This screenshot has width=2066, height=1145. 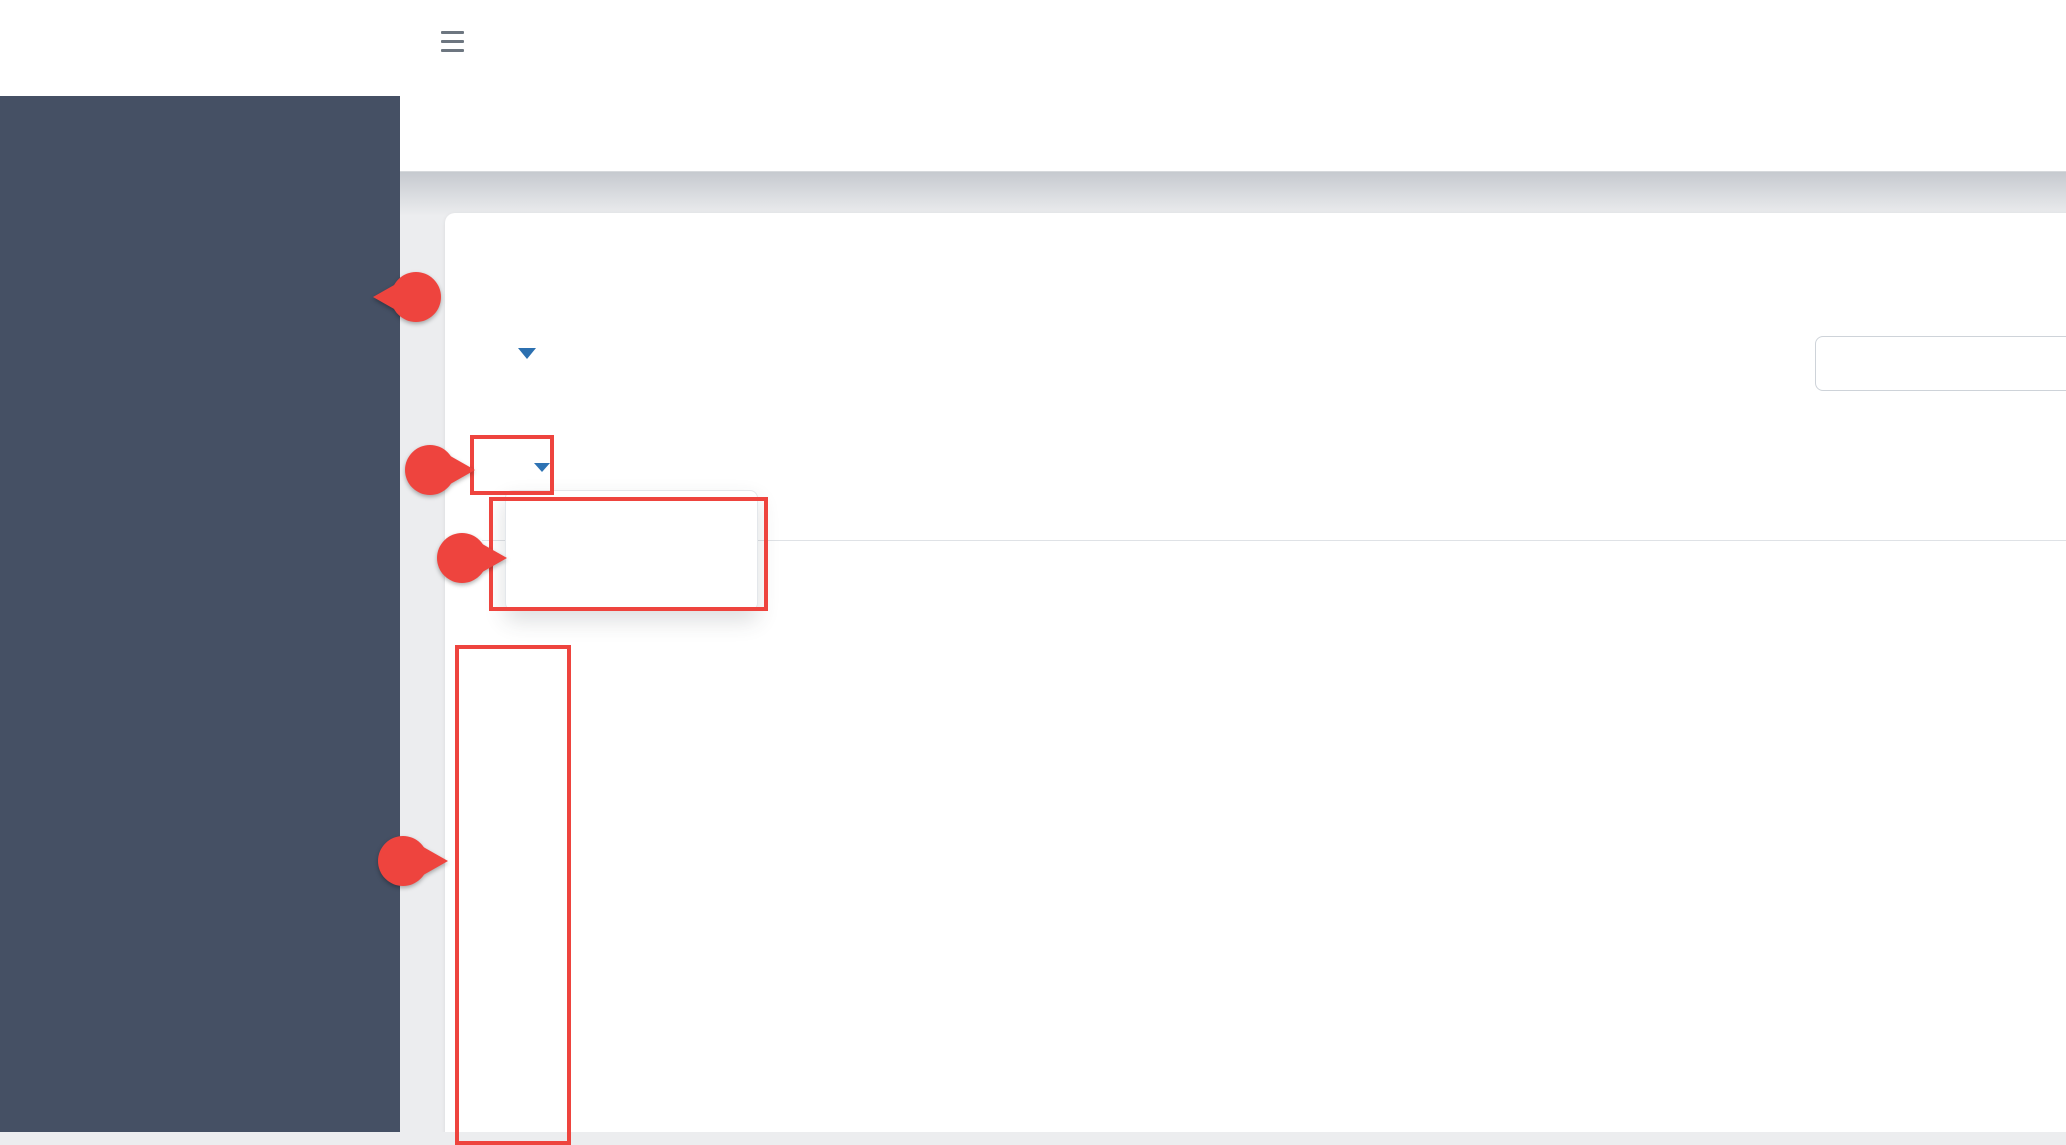 What do you see at coordinates (1233, 134) in the screenshot?
I see `breadcrumb` at bounding box center [1233, 134].